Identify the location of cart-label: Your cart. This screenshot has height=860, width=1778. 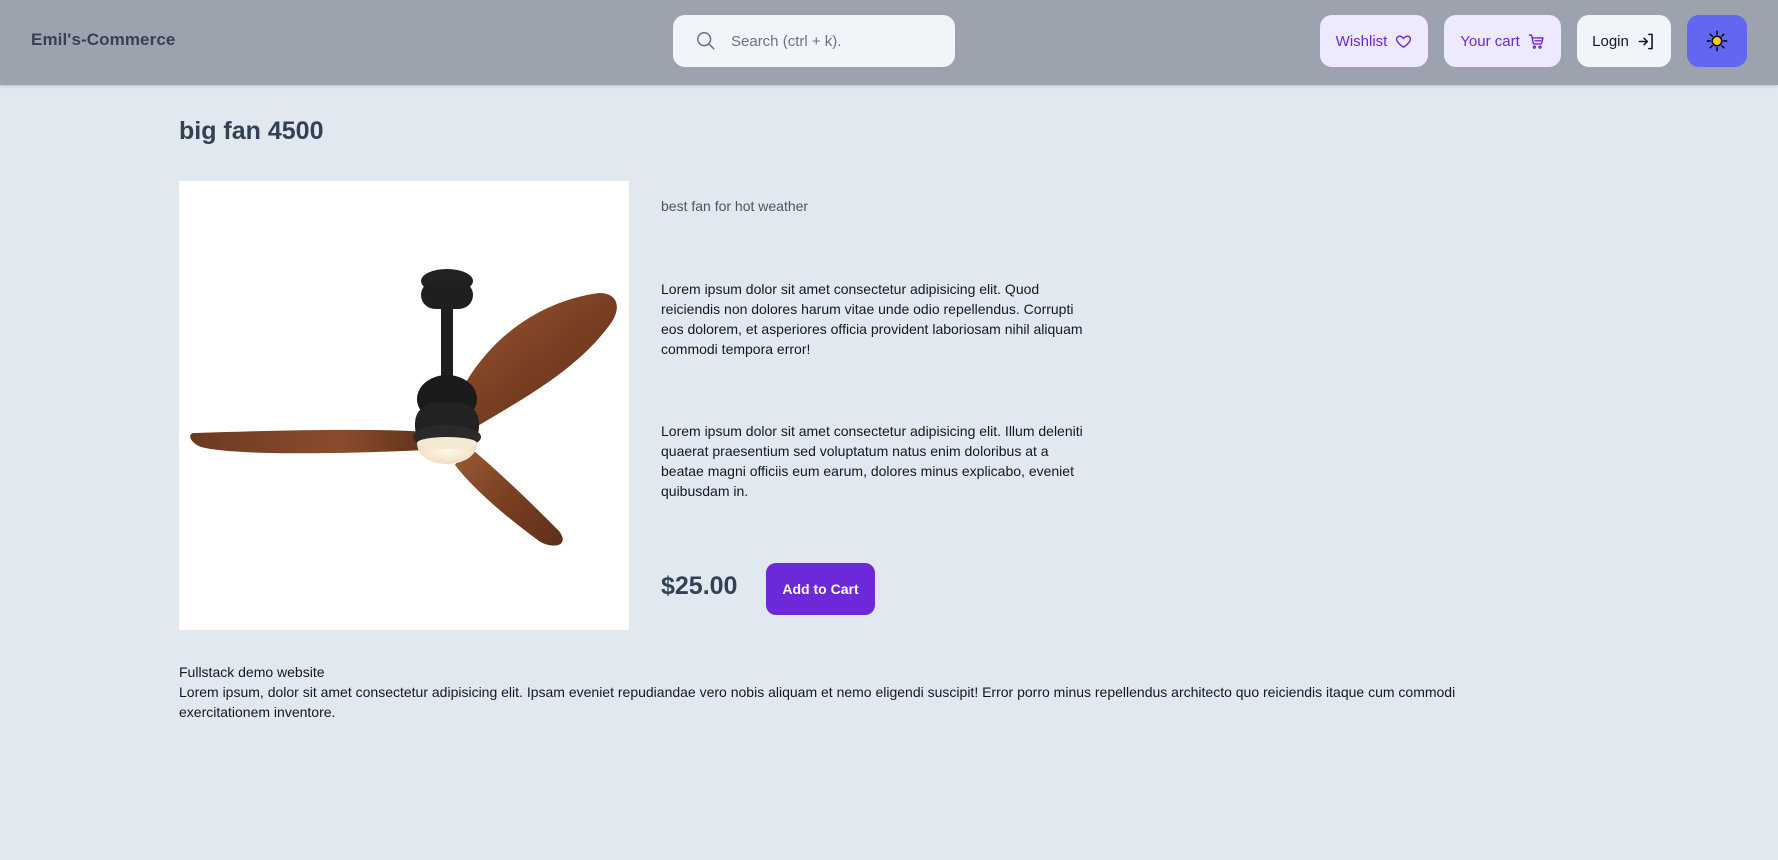
(1490, 41).